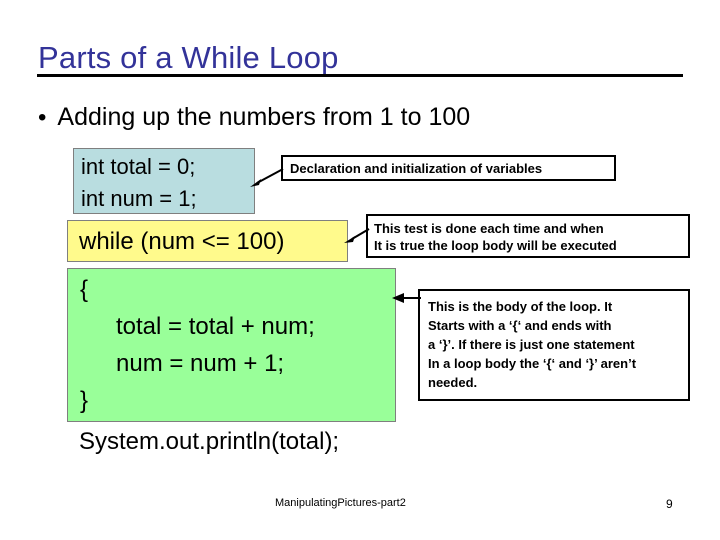 The image size is (720, 540). Describe the element at coordinates (188, 57) in the screenshot. I see `page-title: Parts of a While Loop` at that location.